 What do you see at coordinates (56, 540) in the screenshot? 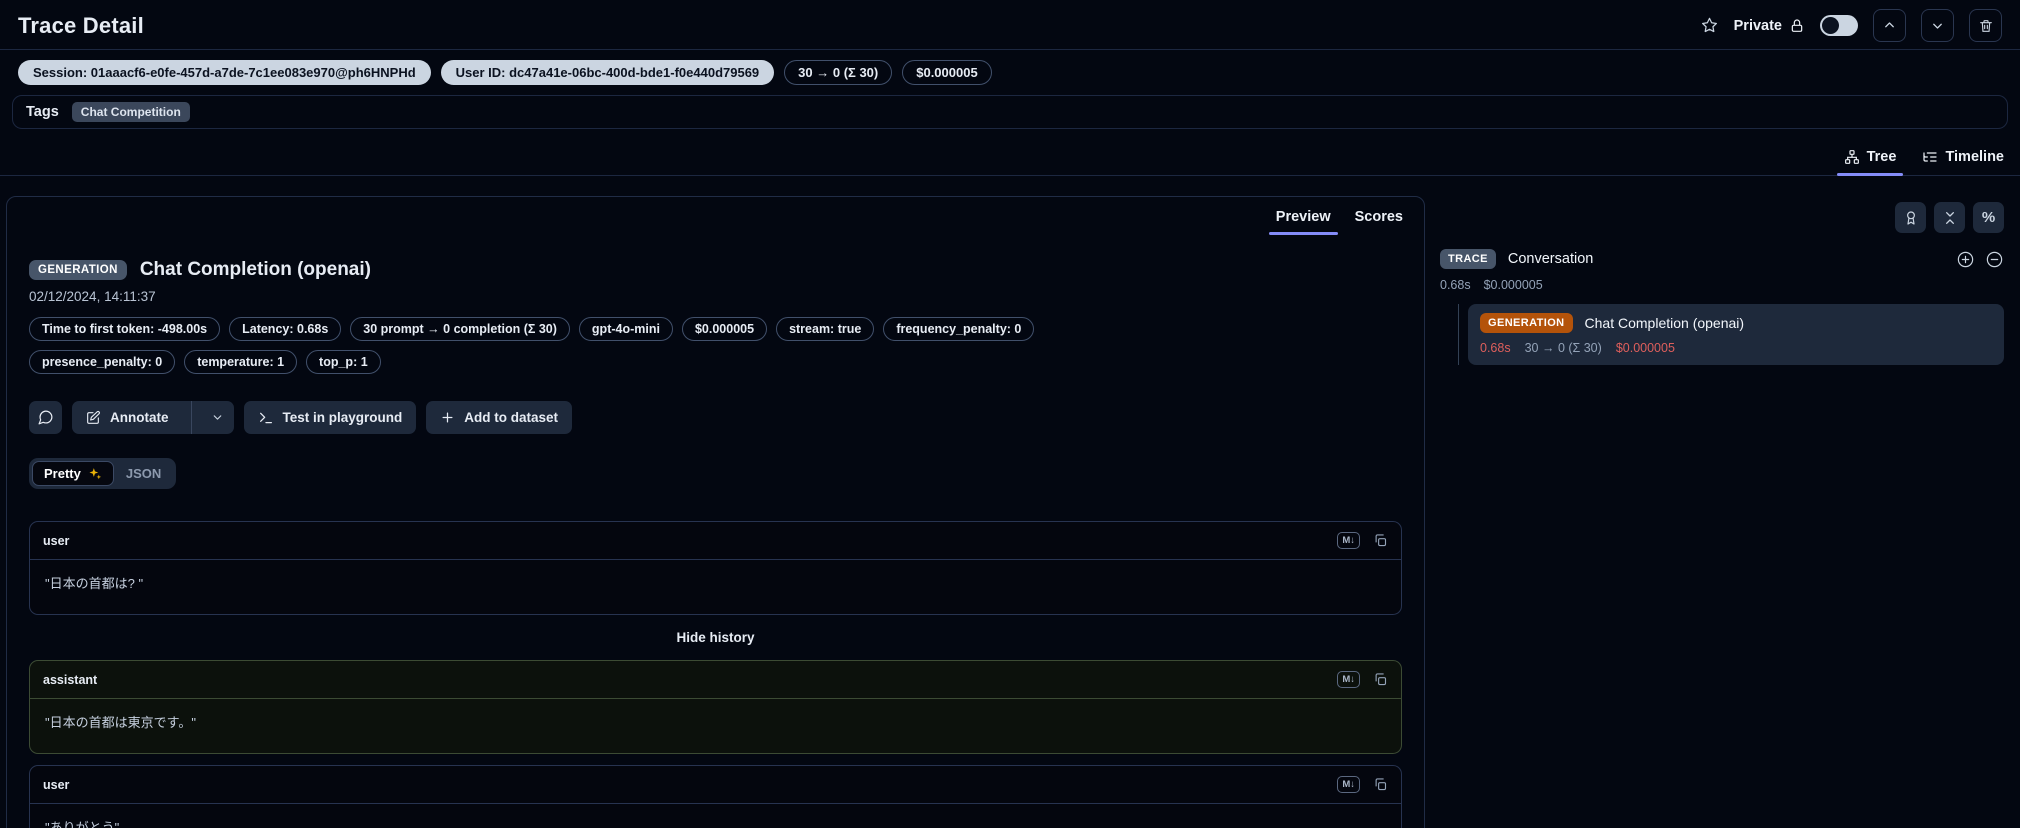
I see `message-role: user` at bounding box center [56, 540].